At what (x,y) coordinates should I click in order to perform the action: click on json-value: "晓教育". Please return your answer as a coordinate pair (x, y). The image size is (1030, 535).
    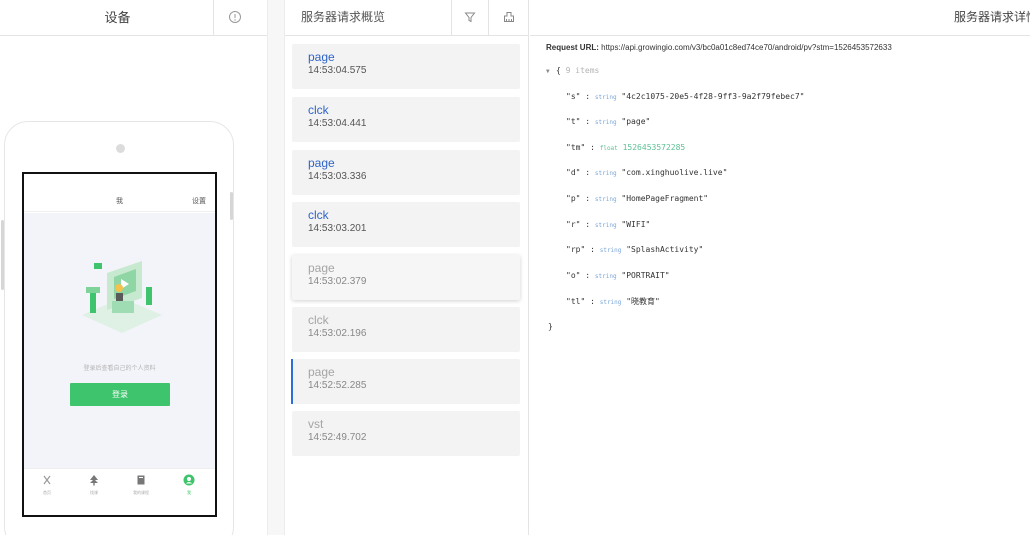
    Looking at the image, I should click on (643, 301).